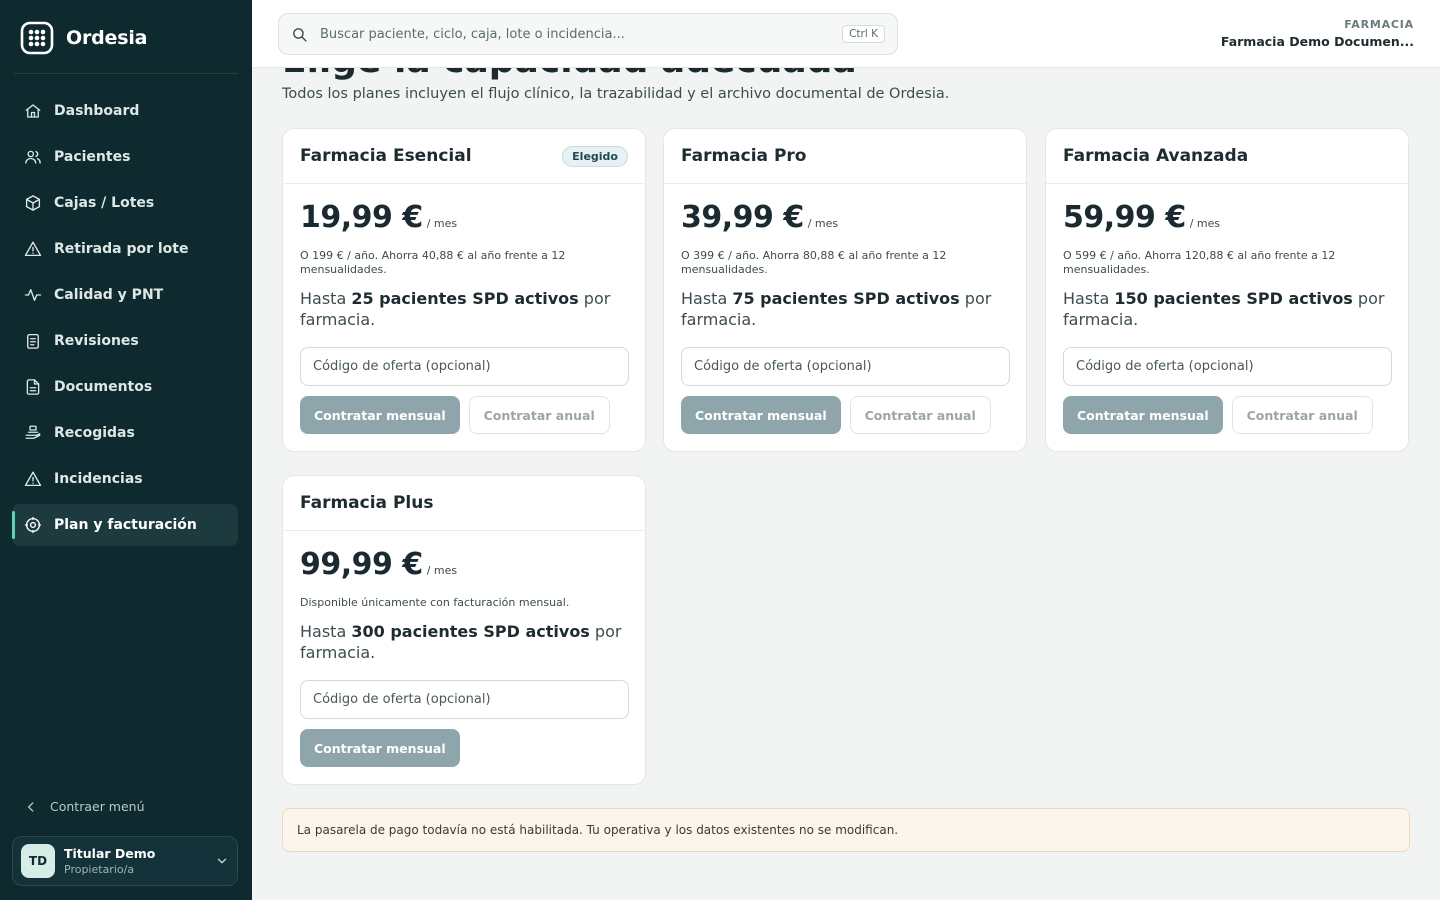 The image size is (1440, 900). What do you see at coordinates (125, 433) in the screenshot?
I see `sidebar-item-recogidas: Recogidas` at bounding box center [125, 433].